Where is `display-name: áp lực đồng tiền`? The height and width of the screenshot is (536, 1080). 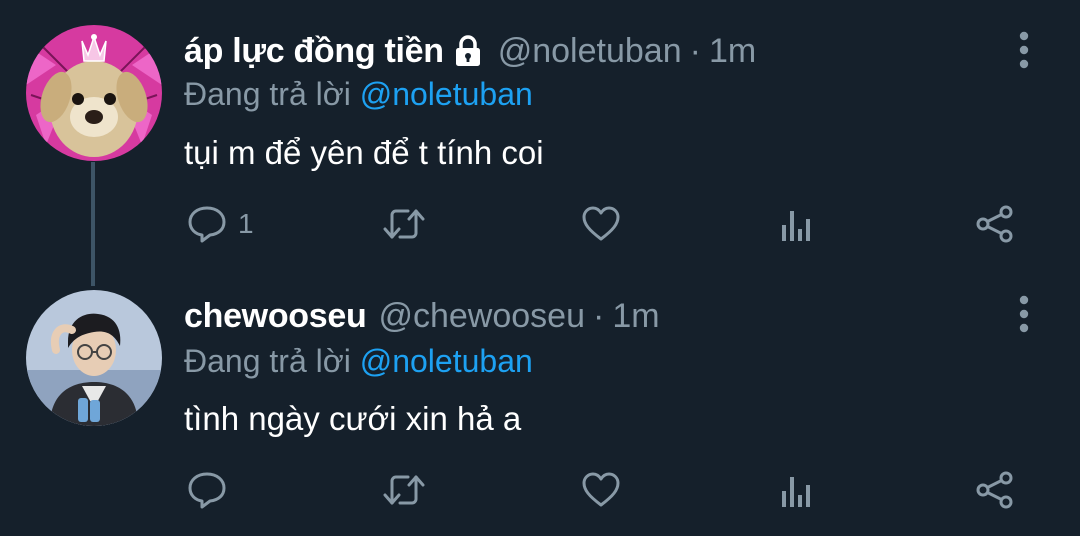 display-name: áp lực đồng tiền is located at coordinates (314, 51).